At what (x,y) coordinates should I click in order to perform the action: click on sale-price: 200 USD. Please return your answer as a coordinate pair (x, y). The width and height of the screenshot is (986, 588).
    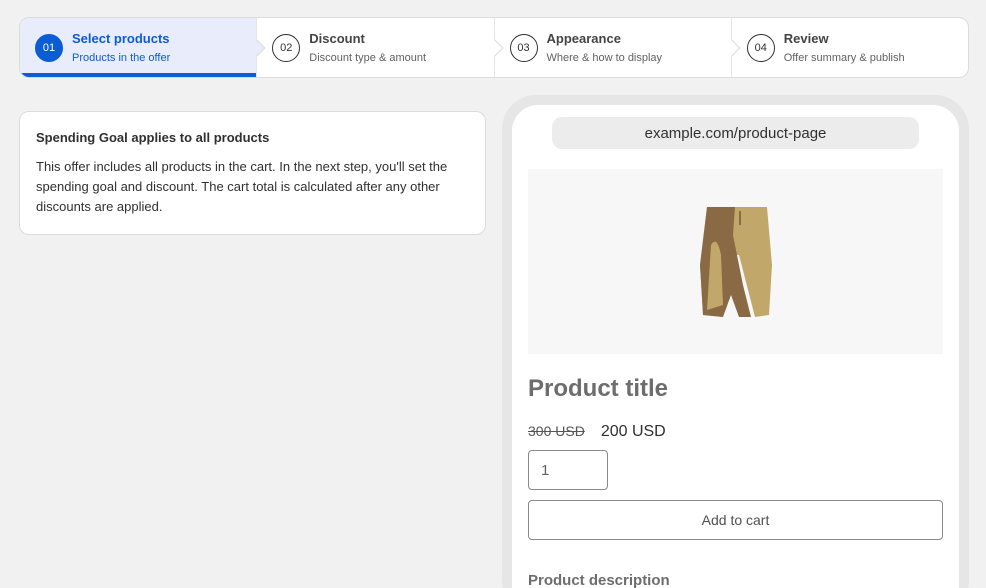
    Looking at the image, I should click on (633, 431).